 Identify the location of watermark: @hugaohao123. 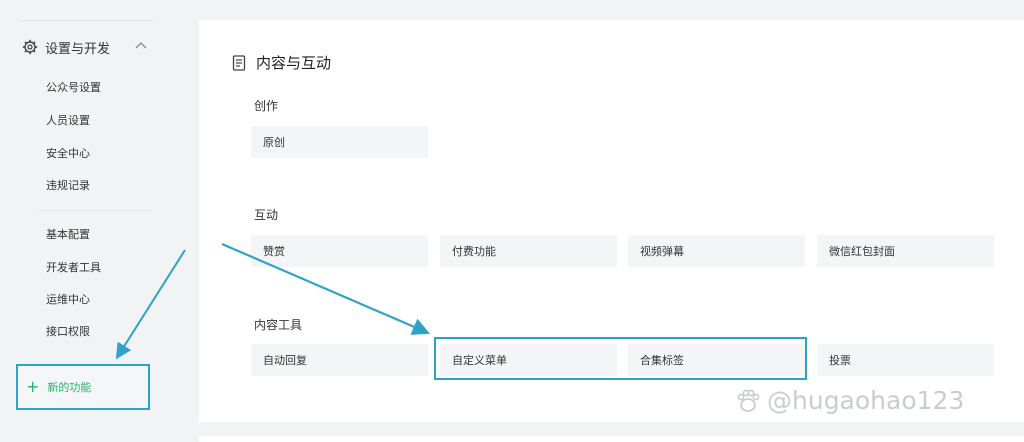
(849, 400).